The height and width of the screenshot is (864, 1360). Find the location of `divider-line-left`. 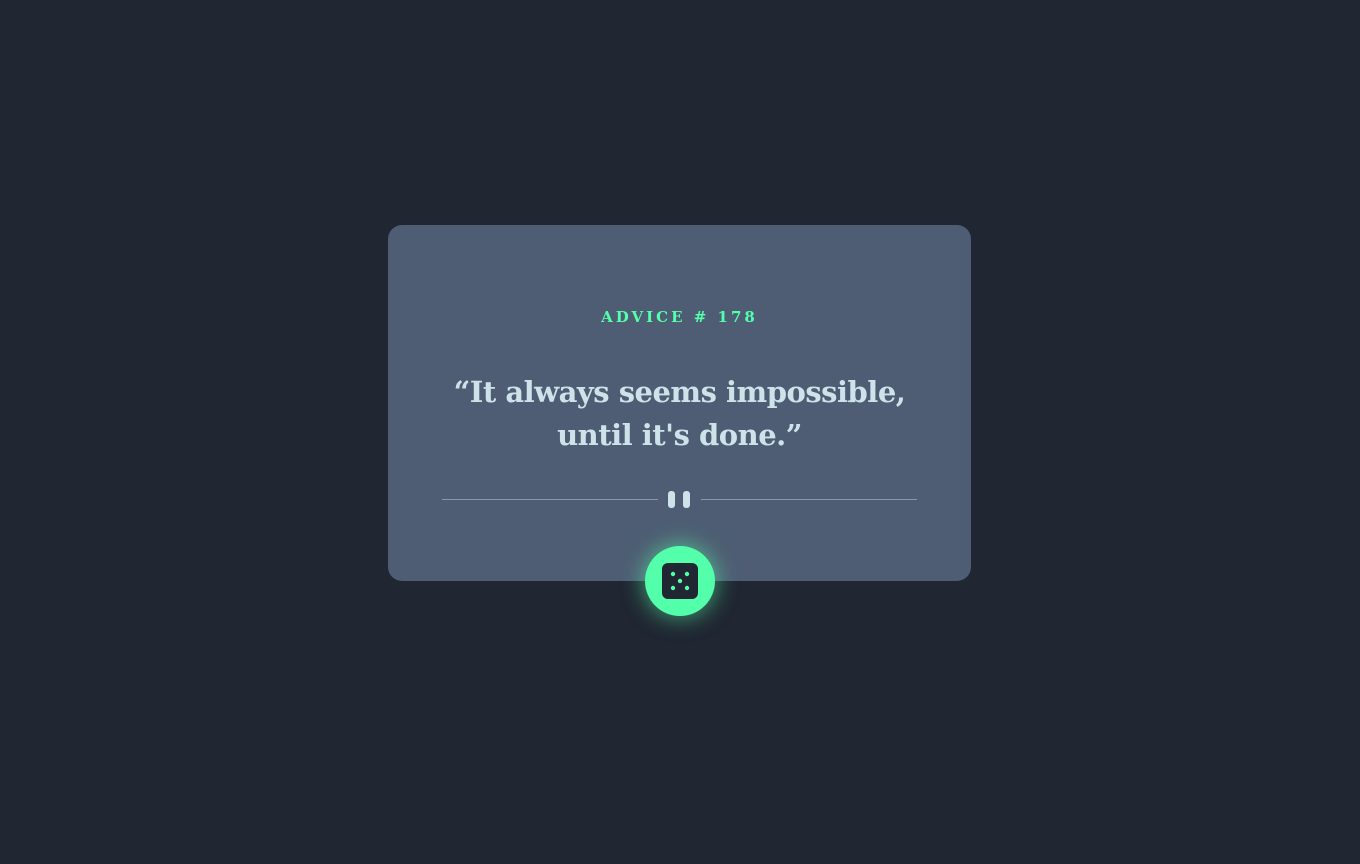

divider-line-left is located at coordinates (550, 499).